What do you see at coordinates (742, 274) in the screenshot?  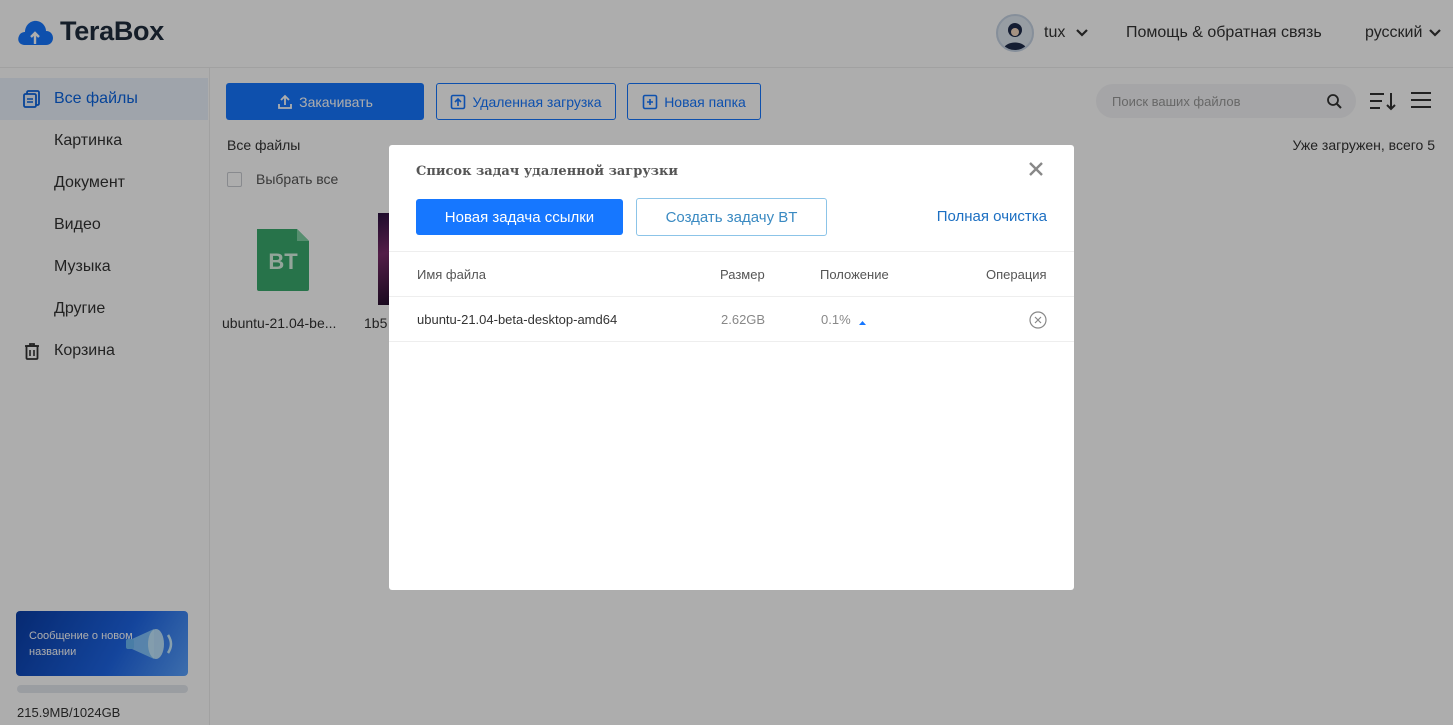 I see `column-size: Размер` at bounding box center [742, 274].